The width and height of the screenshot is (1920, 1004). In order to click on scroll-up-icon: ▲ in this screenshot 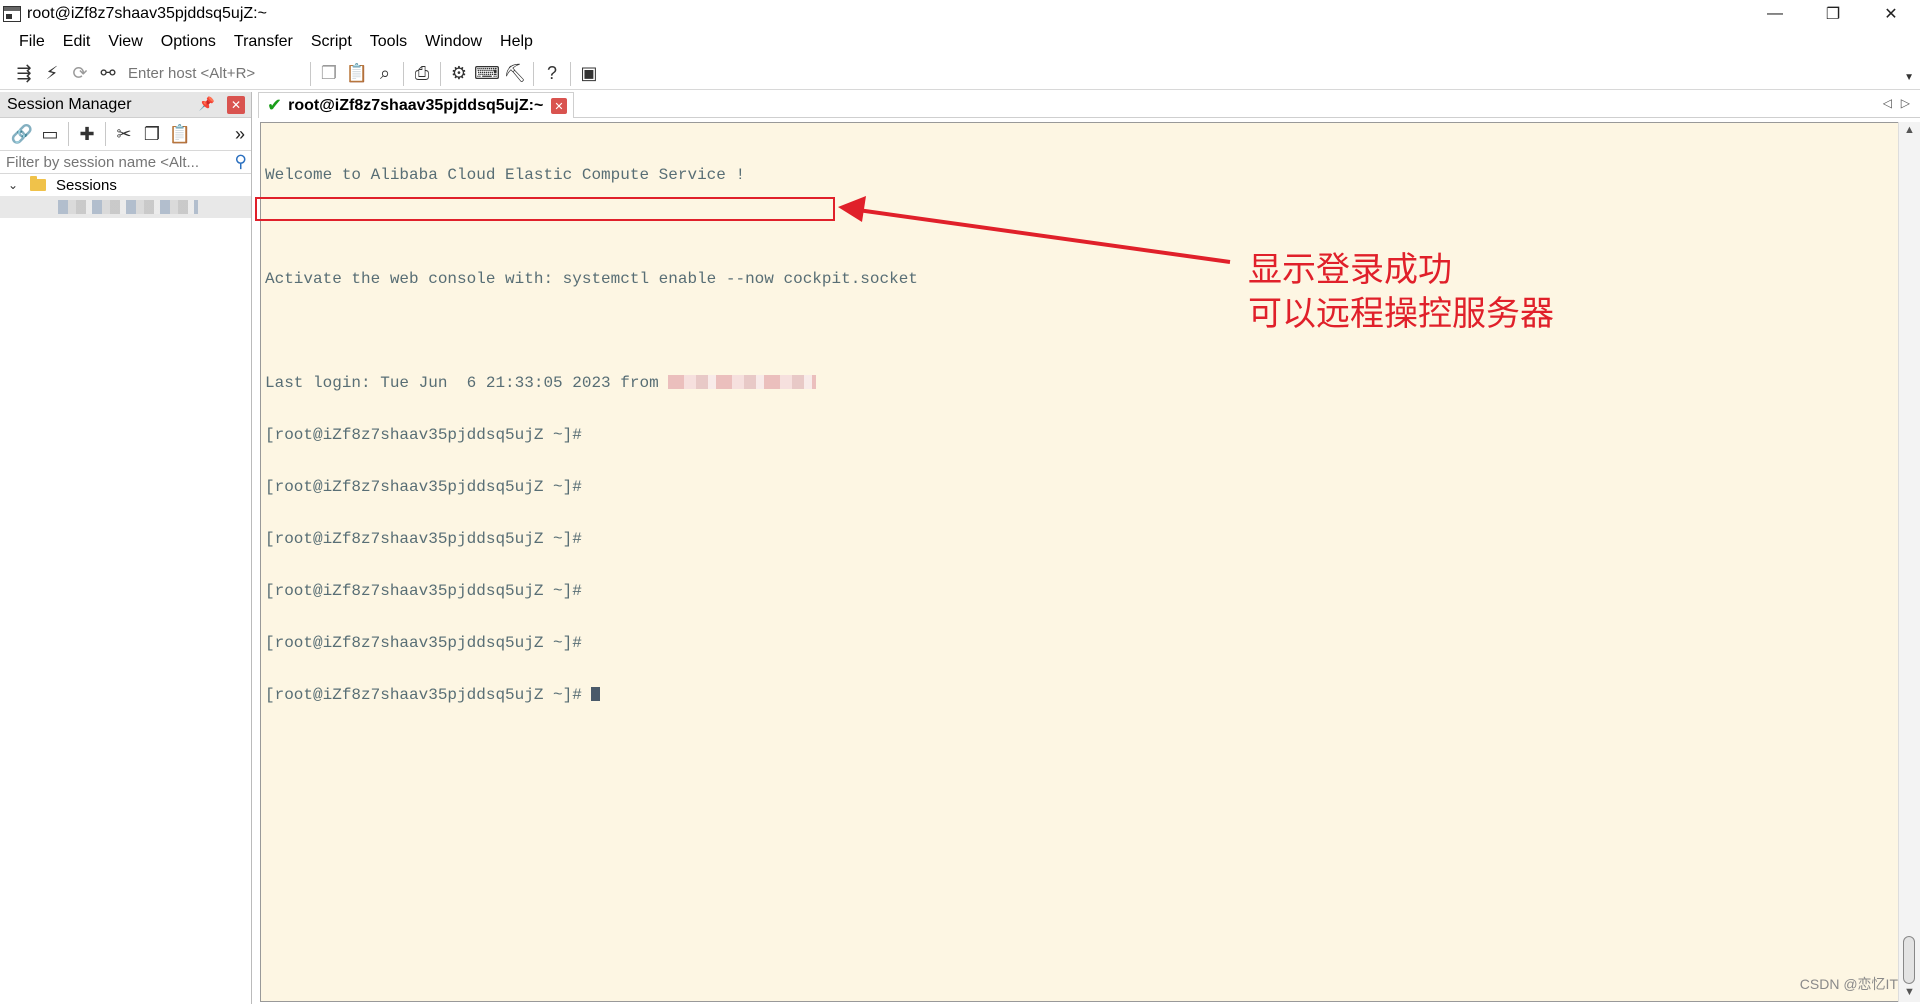, I will do `click(1909, 130)`.